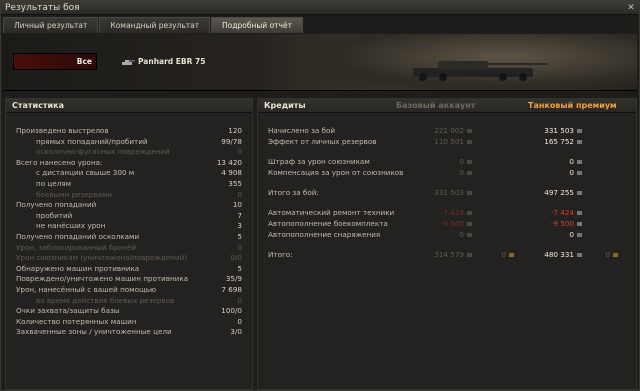 The width and height of the screenshot is (640, 391). Describe the element at coordinates (235, 183) in the screenshot. I see `stat-value: 355` at that location.